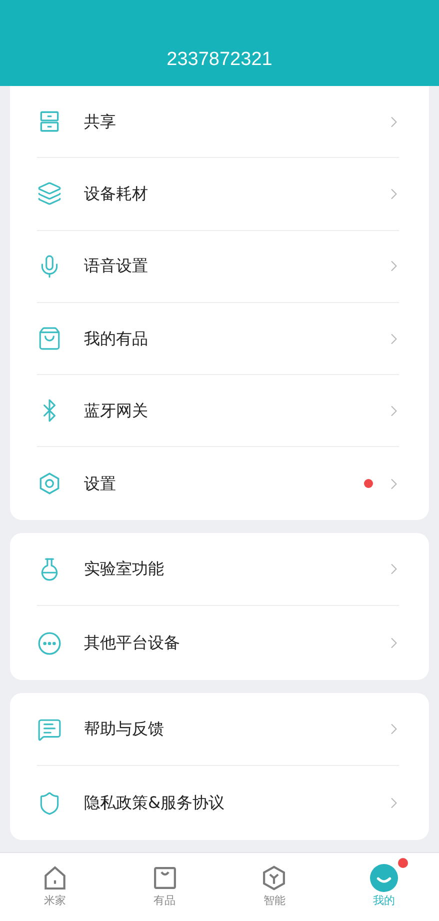 This screenshot has height=921, width=439. I want to click on menu-item: 蓝牙网关, so click(219, 411).